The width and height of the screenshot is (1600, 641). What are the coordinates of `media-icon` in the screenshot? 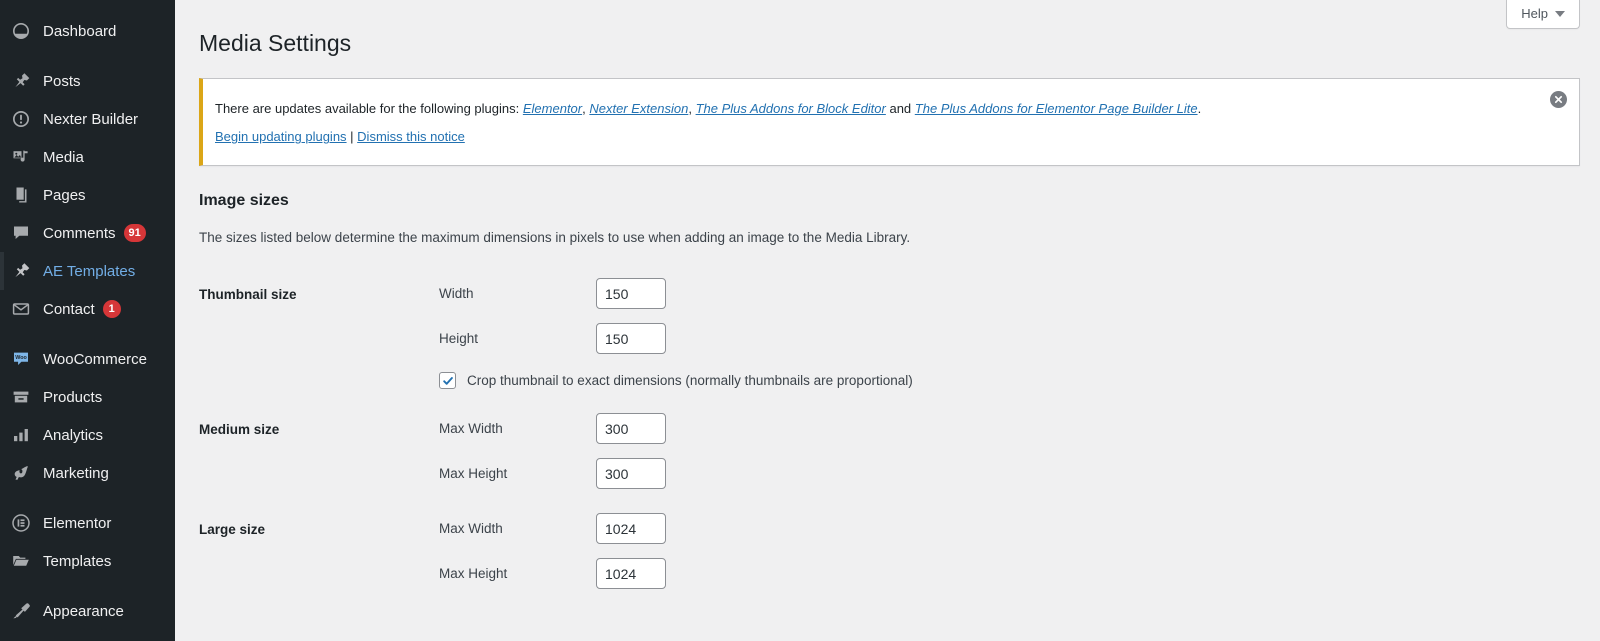 It's located at (21, 157).